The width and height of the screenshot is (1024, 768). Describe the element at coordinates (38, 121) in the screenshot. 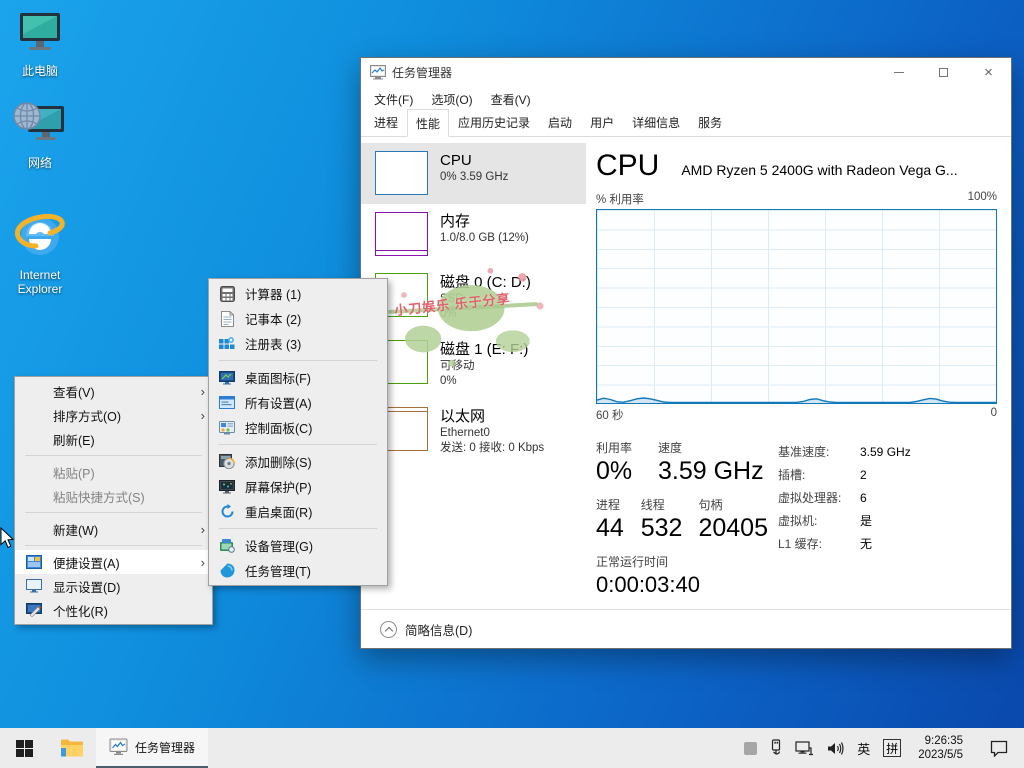

I see `network-icon` at that location.